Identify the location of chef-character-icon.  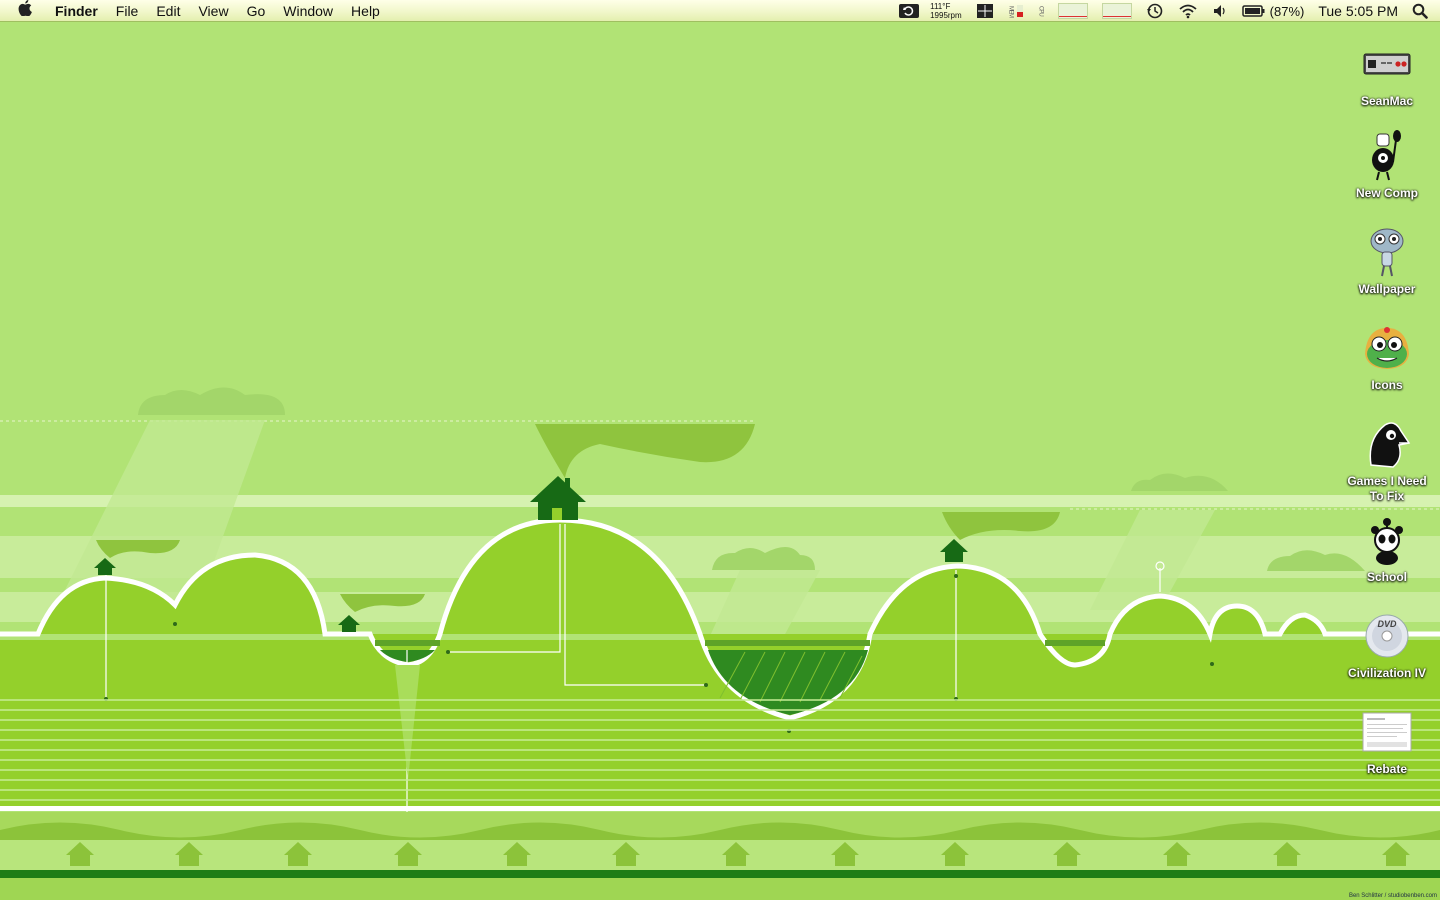
(1387, 156).